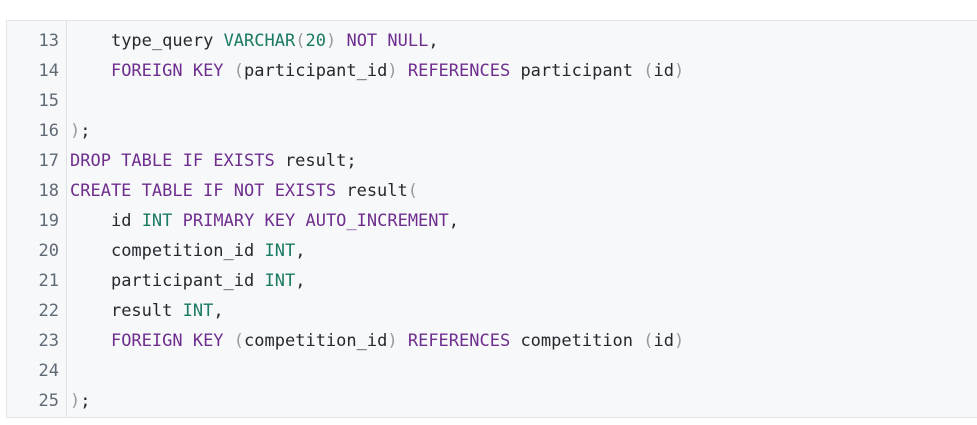 The image size is (977, 425). What do you see at coordinates (48, 191) in the screenshot?
I see `line-number: 18` at bounding box center [48, 191].